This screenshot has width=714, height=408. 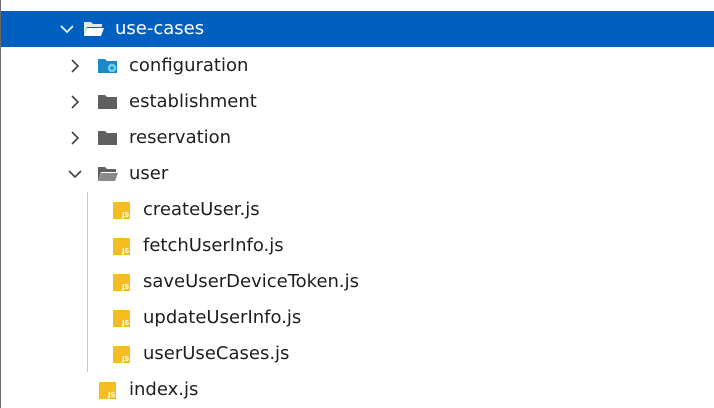 What do you see at coordinates (357, 102) in the screenshot?
I see `tree-item-establishment: establishment` at bounding box center [357, 102].